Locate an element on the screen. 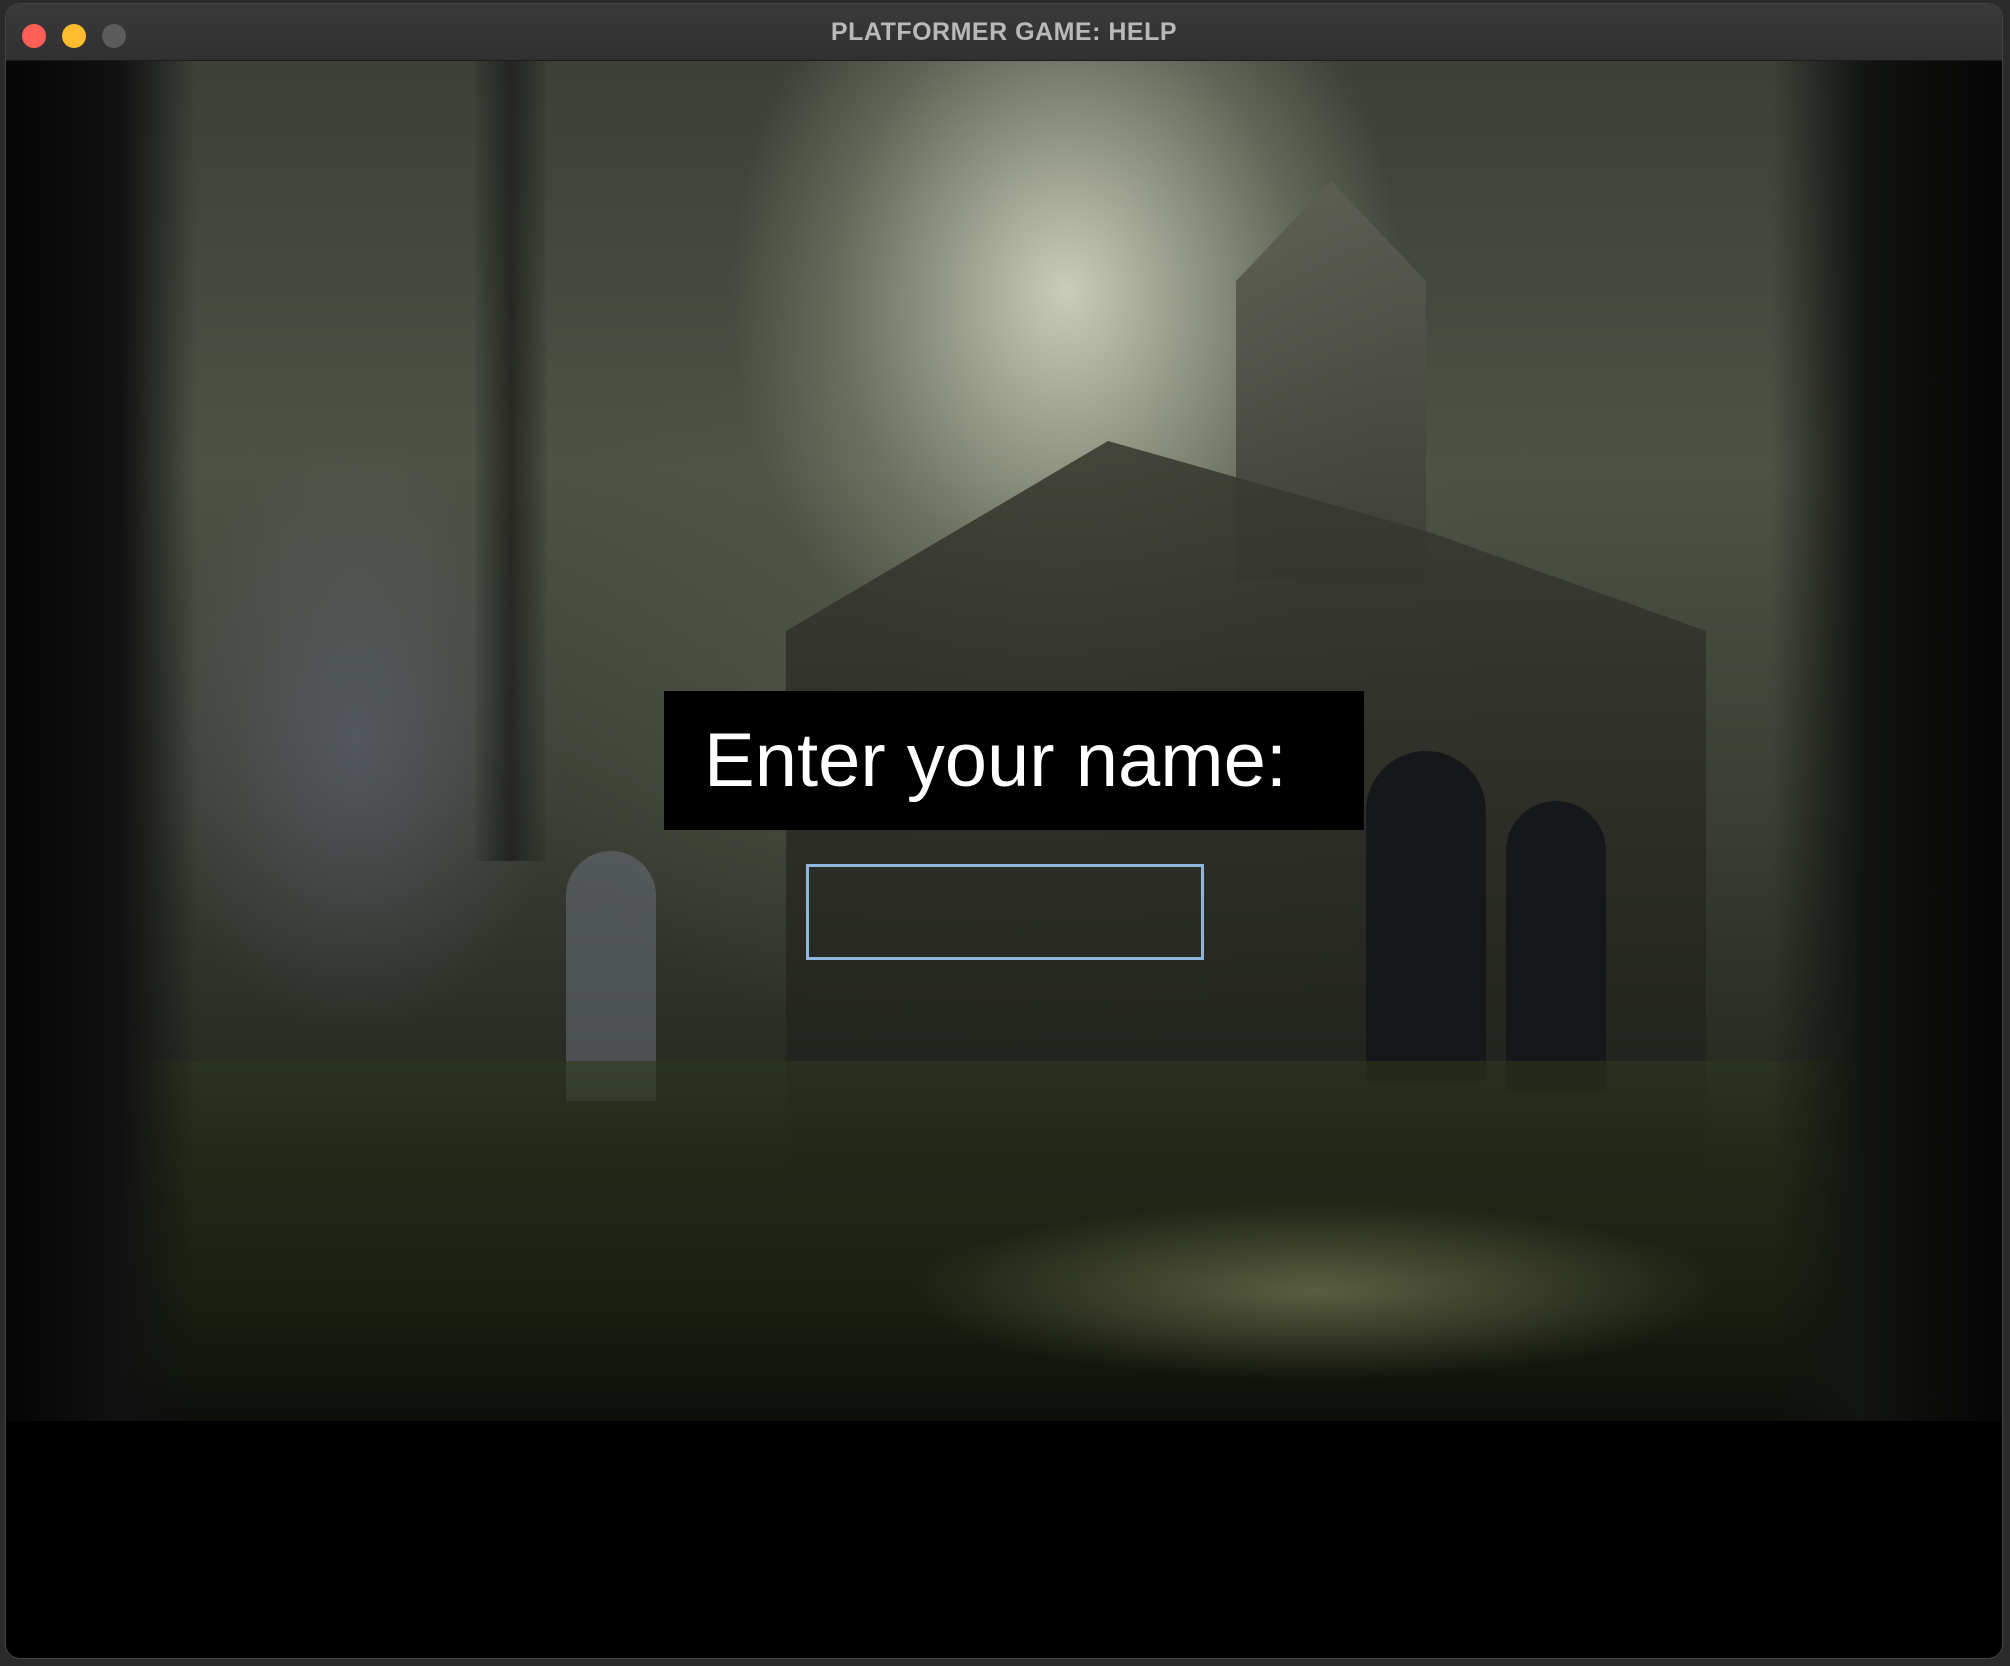 Image resolution: width=2010 pixels, height=1666 pixels. name-prompt-label: Enter your name: is located at coordinates (995, 760).